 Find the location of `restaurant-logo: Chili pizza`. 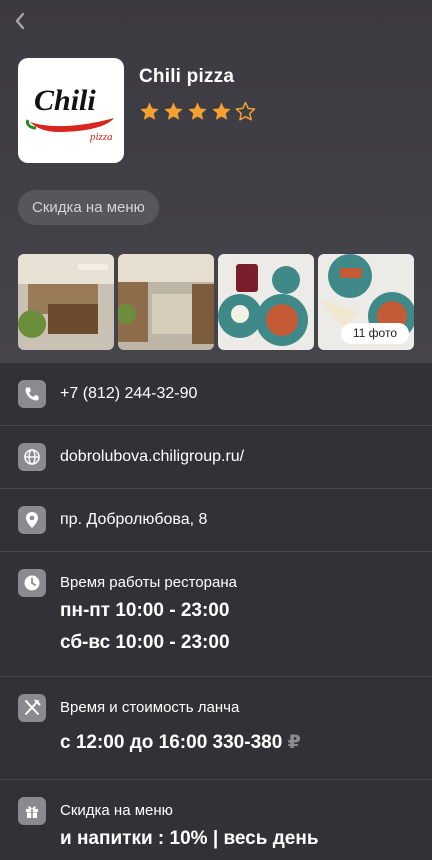

restaurant-logo: Chili pizza is located at coordinates (71, 110).